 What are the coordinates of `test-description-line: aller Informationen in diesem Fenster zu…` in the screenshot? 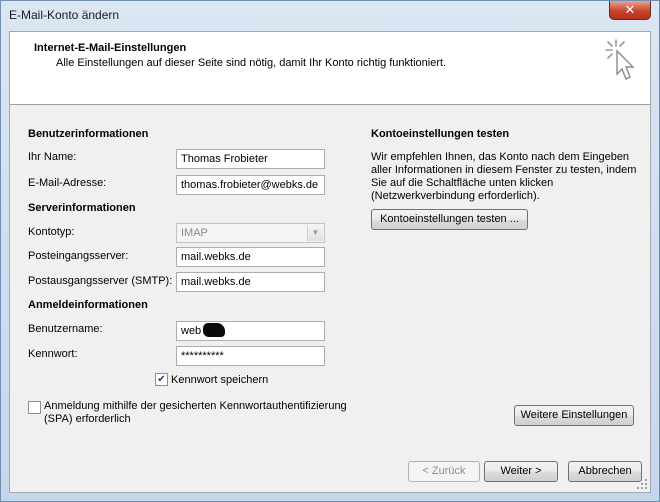 It's located at (504, 170).